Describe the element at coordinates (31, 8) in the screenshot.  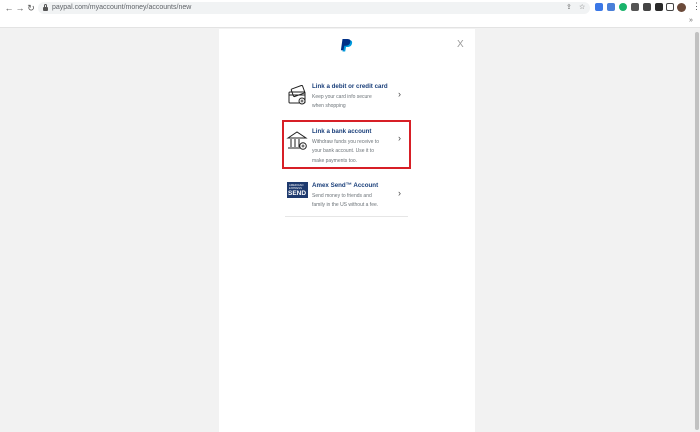
I see `reload-icon: ↻` at that location.